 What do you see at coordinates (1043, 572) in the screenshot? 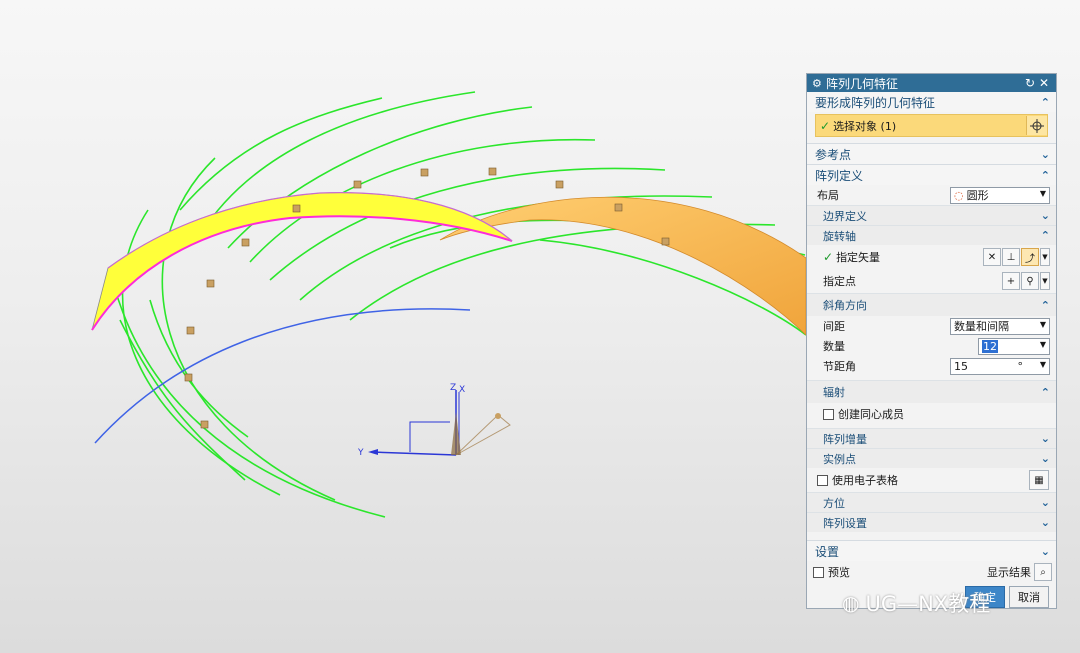
I see `show-result-magnifier-icon: ⌕` at bounding box center [1043, 572].